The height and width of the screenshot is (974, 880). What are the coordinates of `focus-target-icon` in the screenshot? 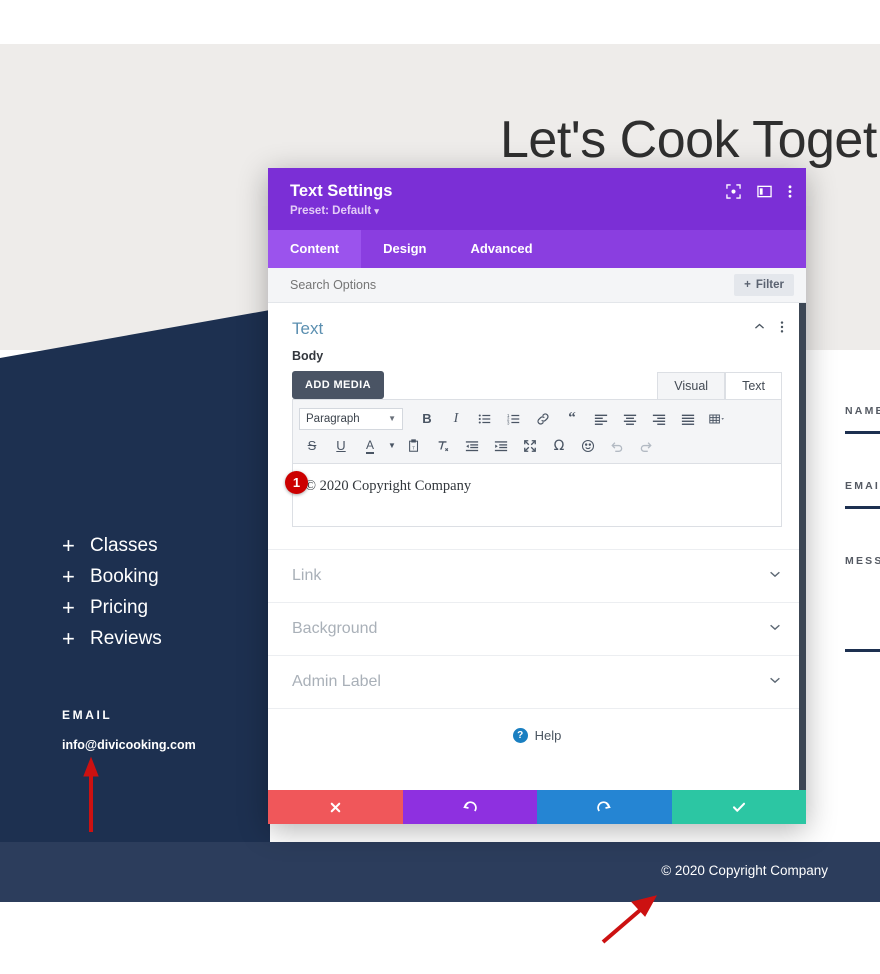 It's located at (733, 191).